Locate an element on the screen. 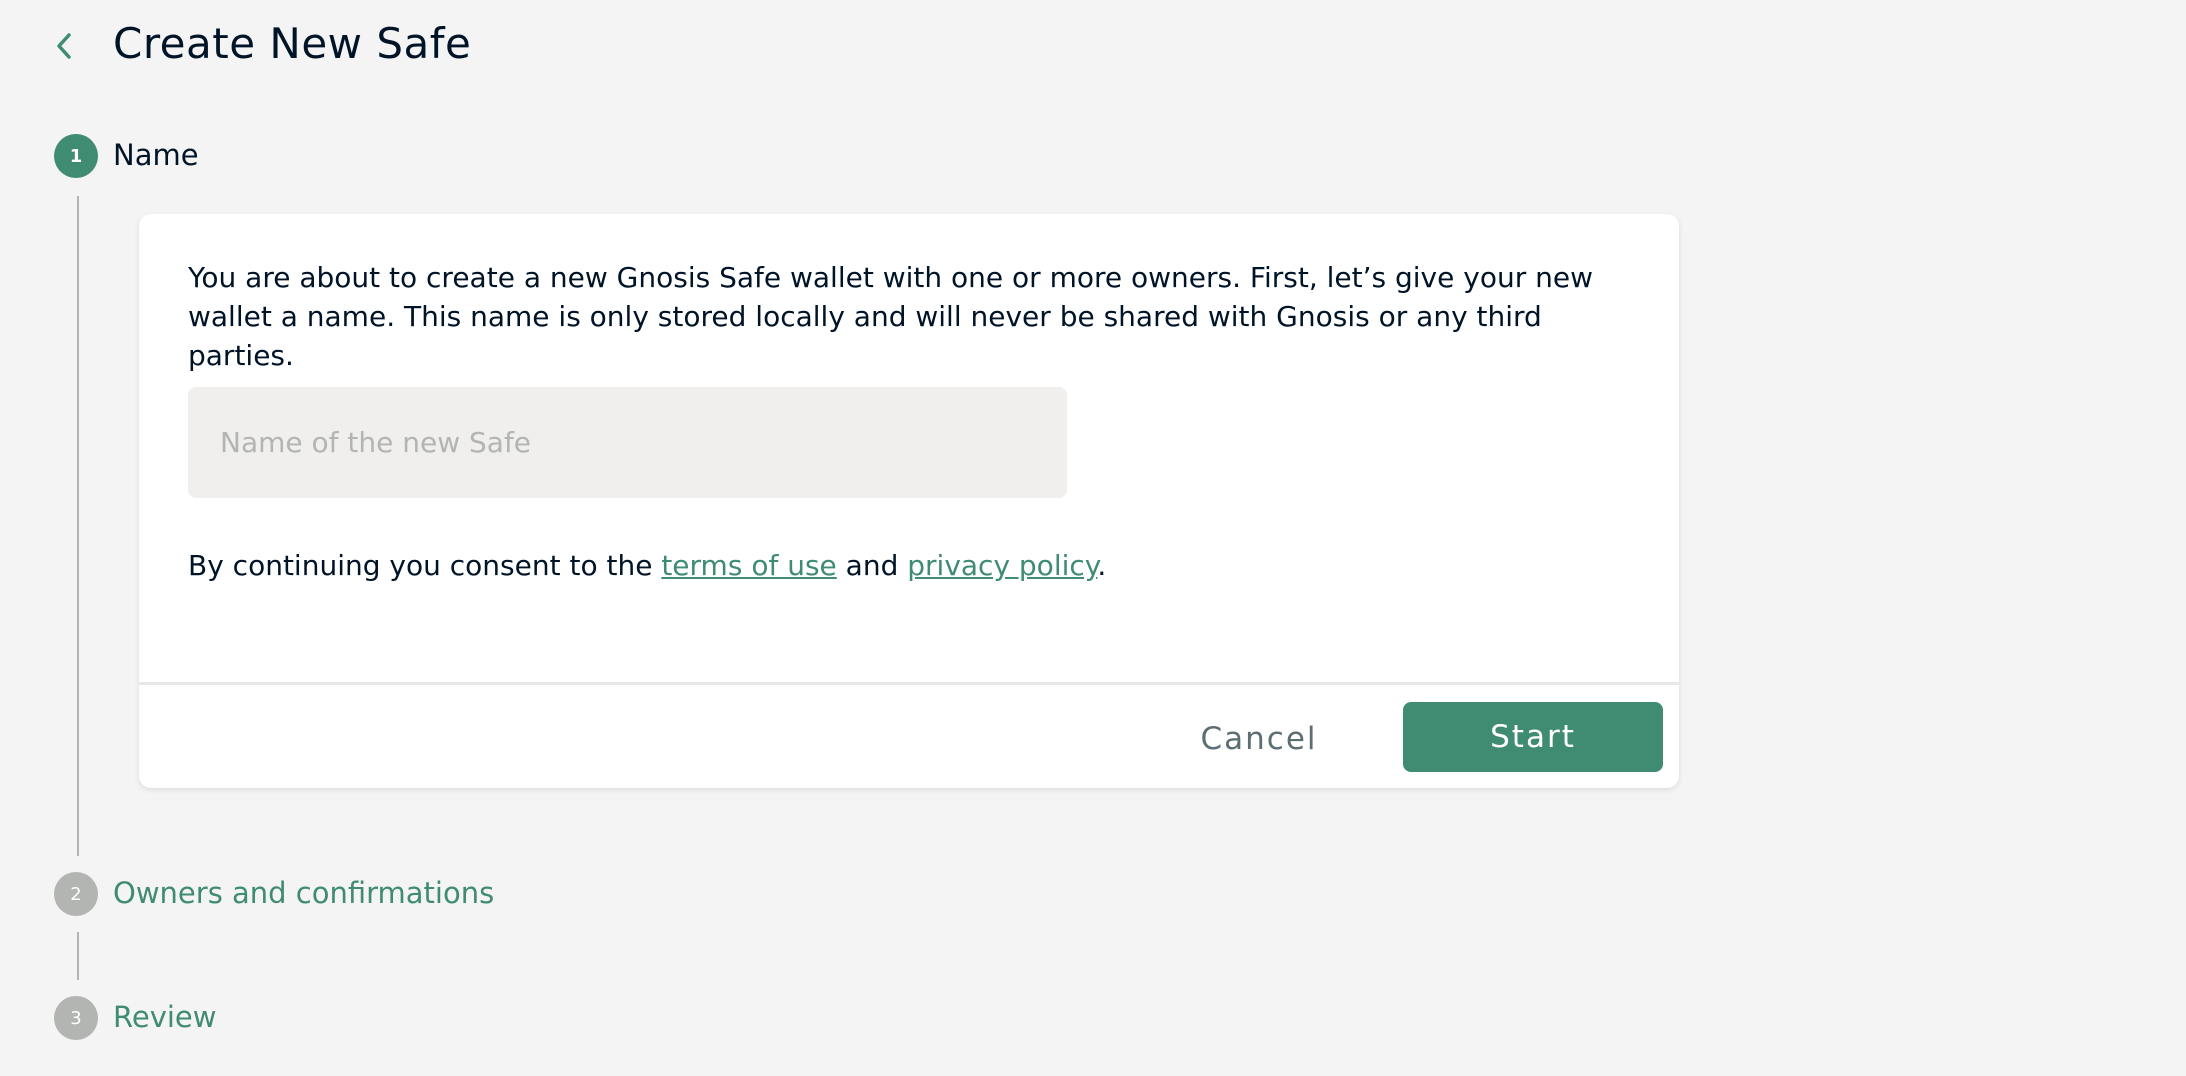 This screenshot has width=2186, height=1076. consent-middle: and is located at coordinates (872, 565).